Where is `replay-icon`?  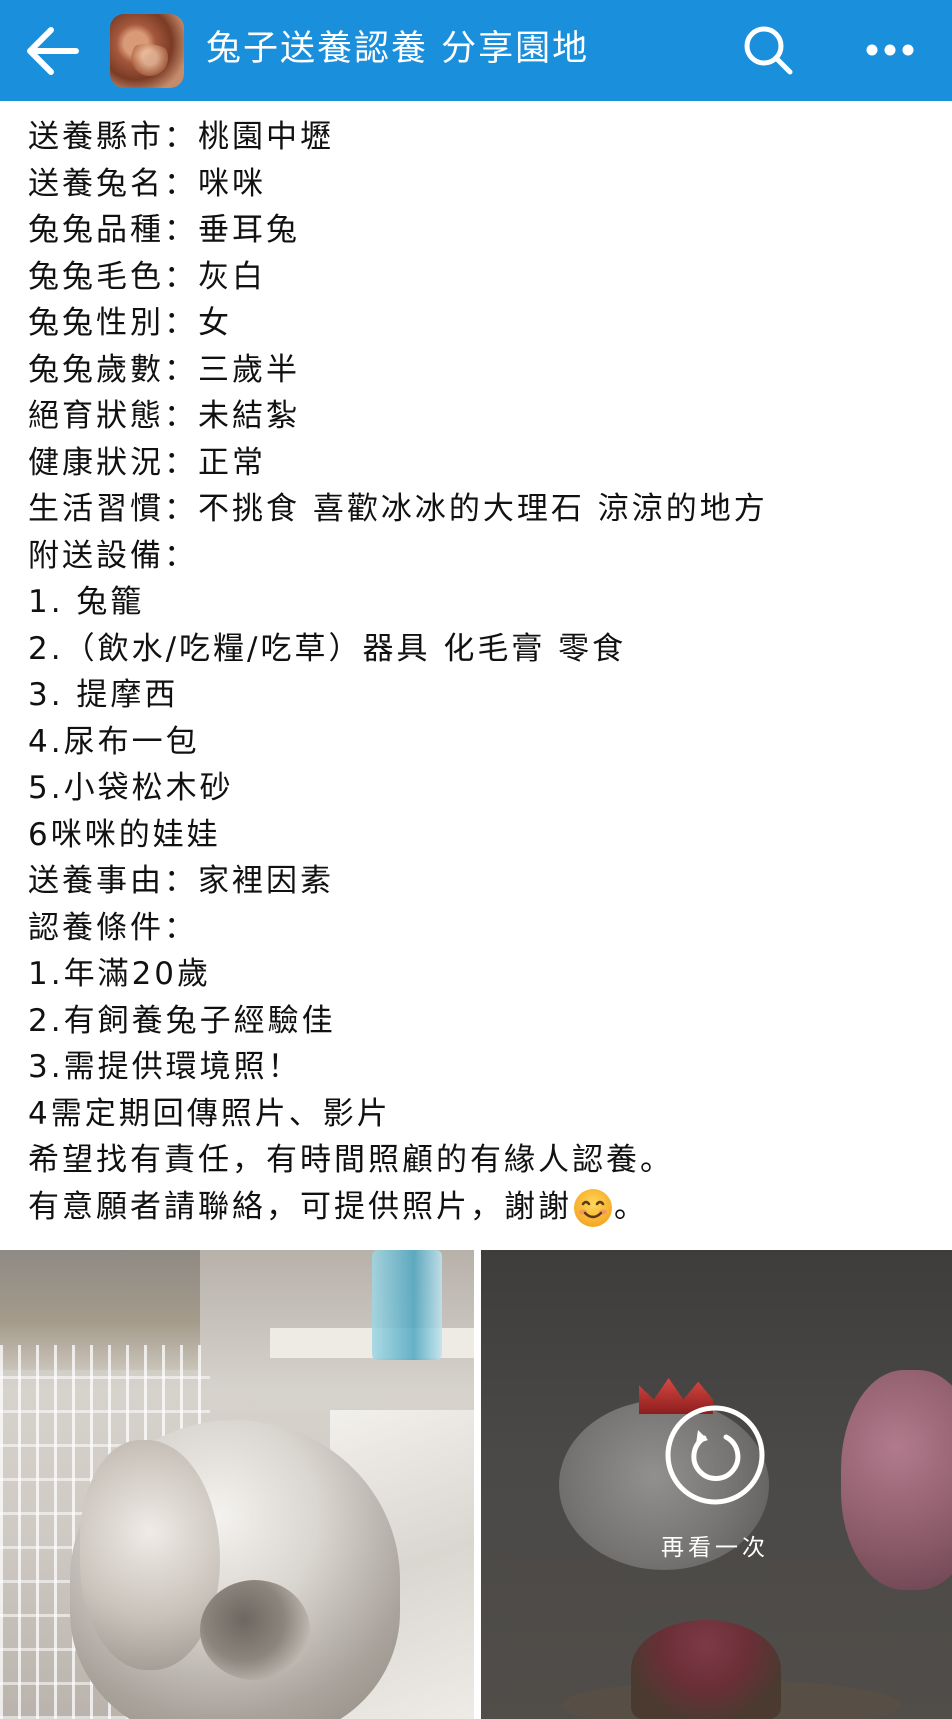
replay-icon is located at coordinates (715, 1455).